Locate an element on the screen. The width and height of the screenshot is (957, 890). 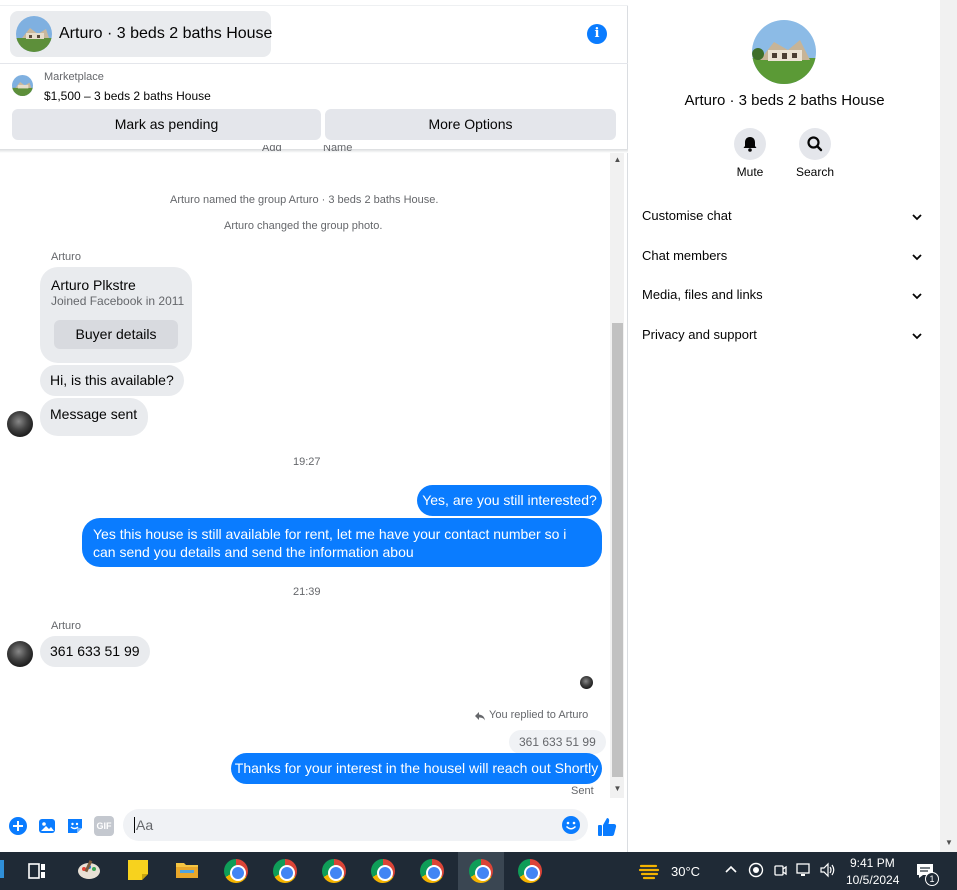
search-button is located at coordinates (815, 144).